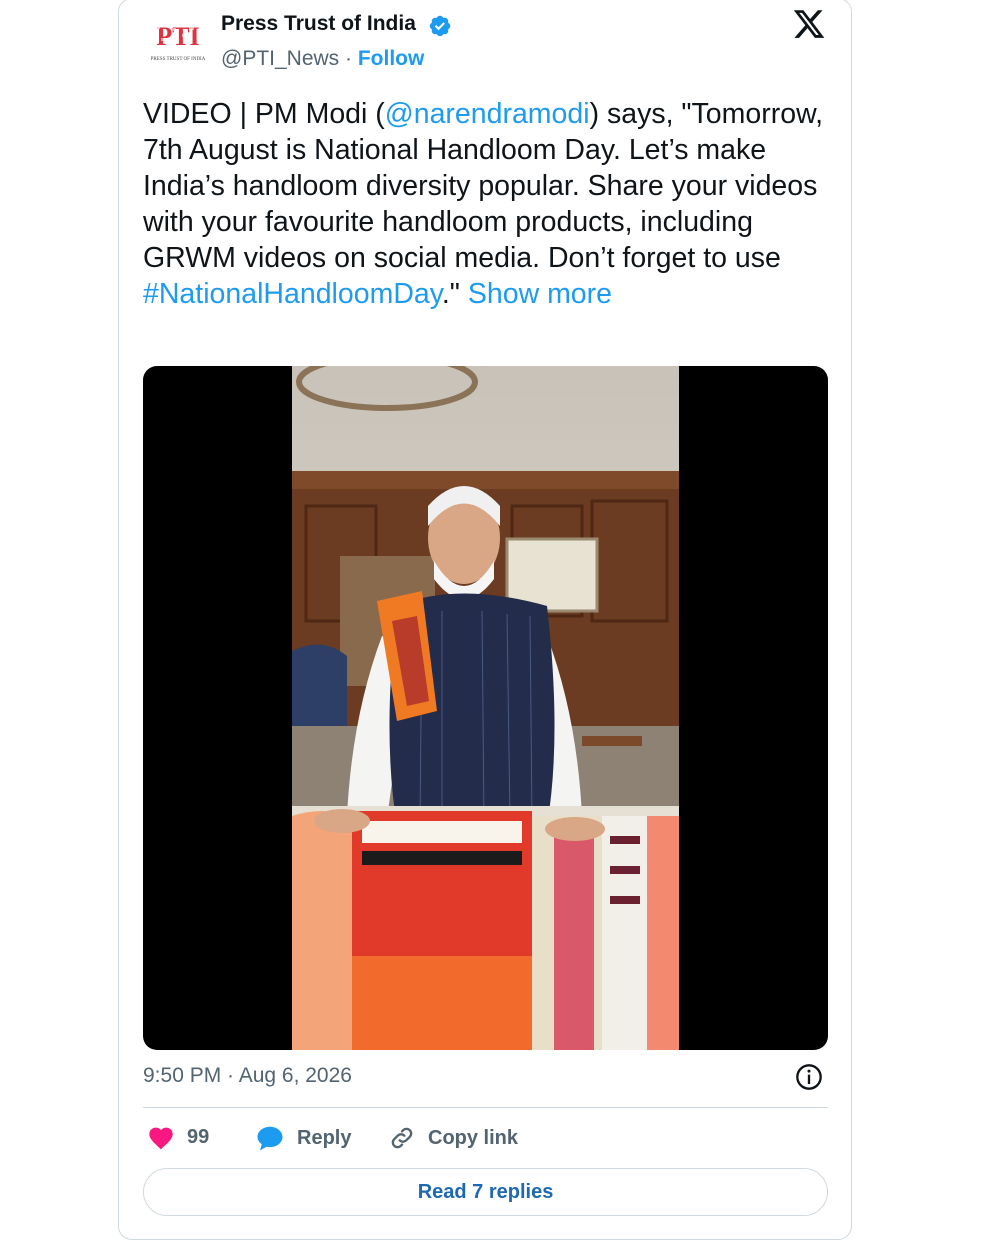  Describe the element at coordinates (292, 294) in the screenshot. I see `hashtag-link: #NationalHandloomDay` at that location.